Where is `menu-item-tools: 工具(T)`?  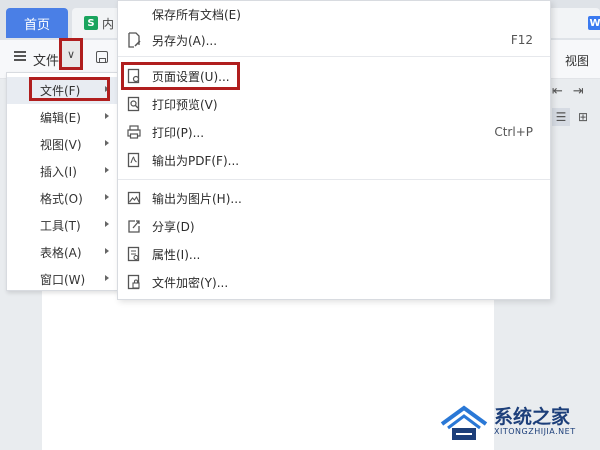
menu-item-tools: 工具(T) is located at coordinates (62, 225).